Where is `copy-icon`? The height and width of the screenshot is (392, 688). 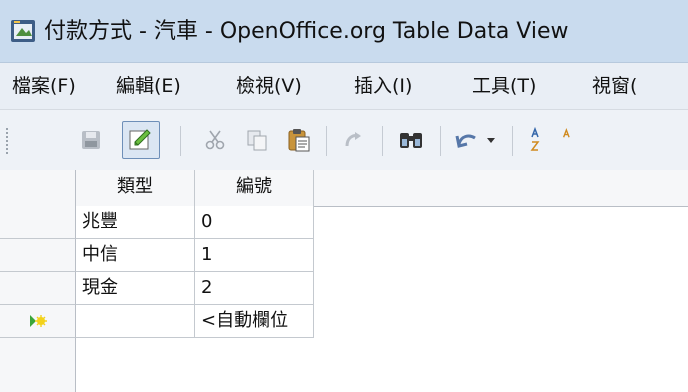 copy-icon is located at coordinates (257, 140).